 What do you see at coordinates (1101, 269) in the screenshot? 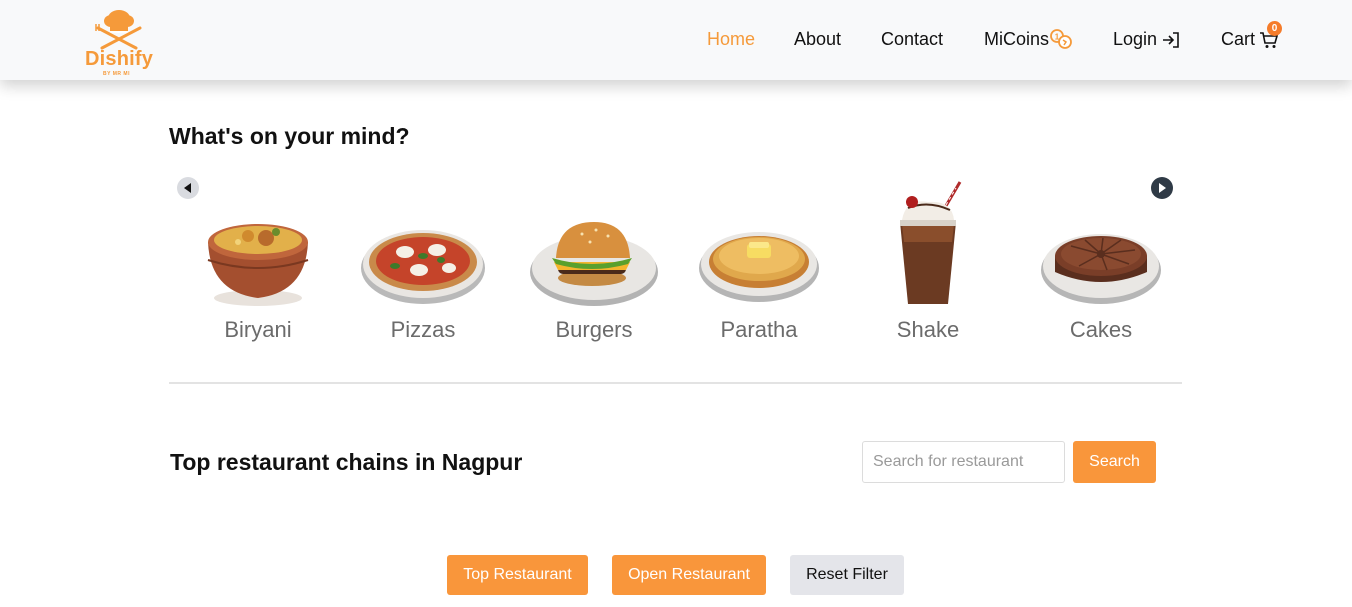
I see `cake-icon` at bounding box center [1101, 269].